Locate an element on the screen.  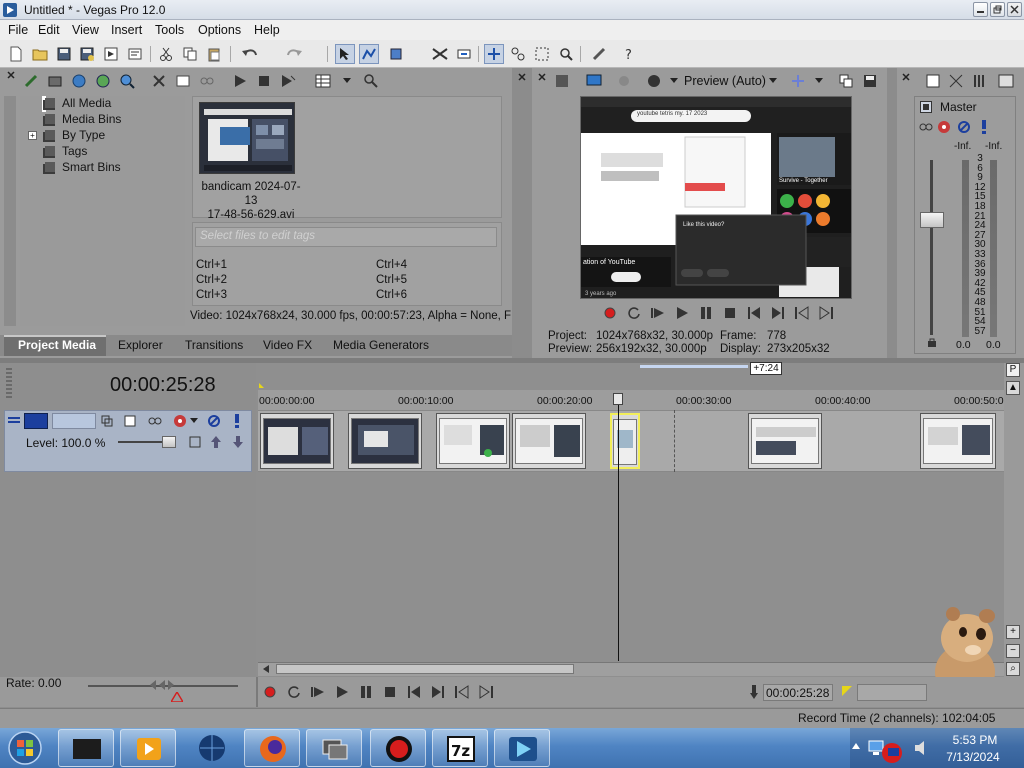
cursor-handle is located at coordinates (618, 399).